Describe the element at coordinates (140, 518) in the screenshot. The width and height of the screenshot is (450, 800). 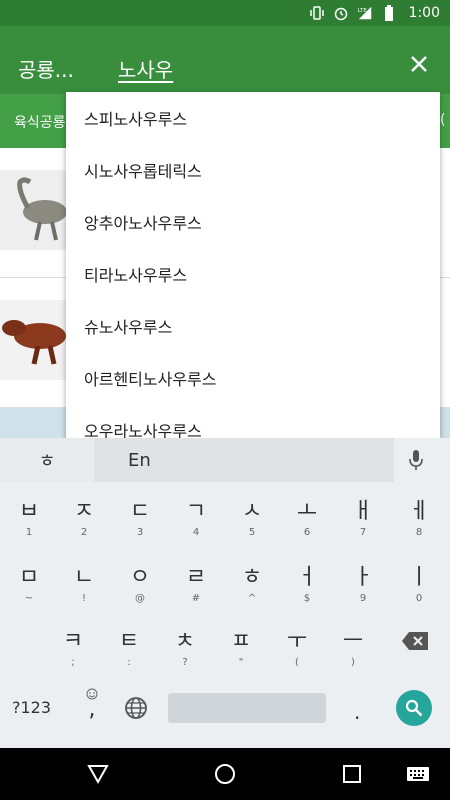
I see `key-row1-3: ㄷ3` at that location.